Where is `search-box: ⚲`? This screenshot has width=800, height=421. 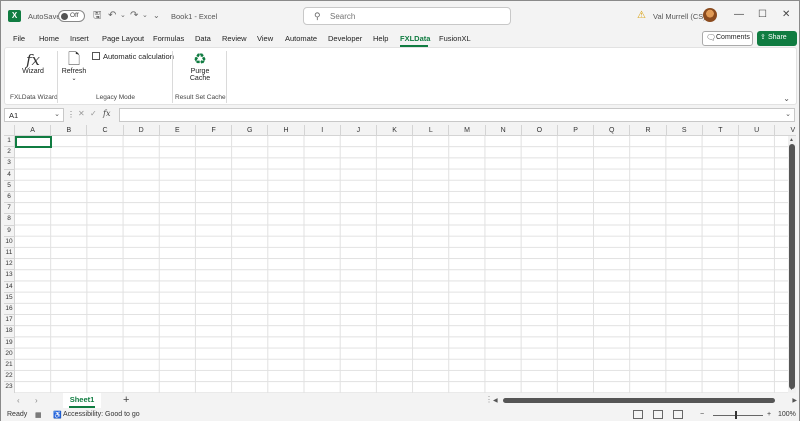 search-box: ⚲ is located at coordinates (407, 16).